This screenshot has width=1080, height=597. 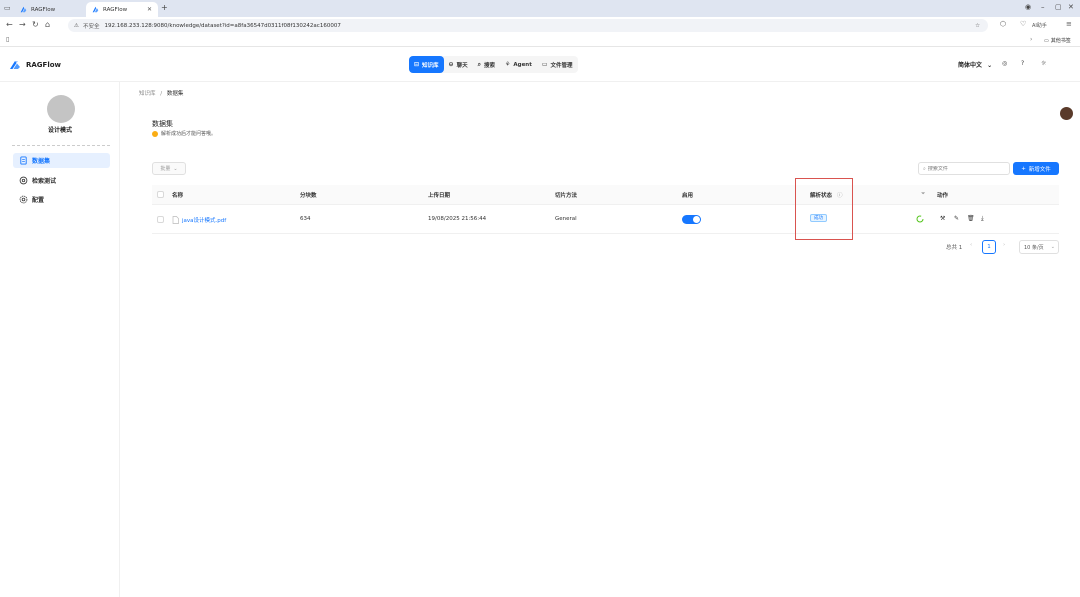 I want to click on breadcrumb-current: 数据集, so click(x=175, y=94).